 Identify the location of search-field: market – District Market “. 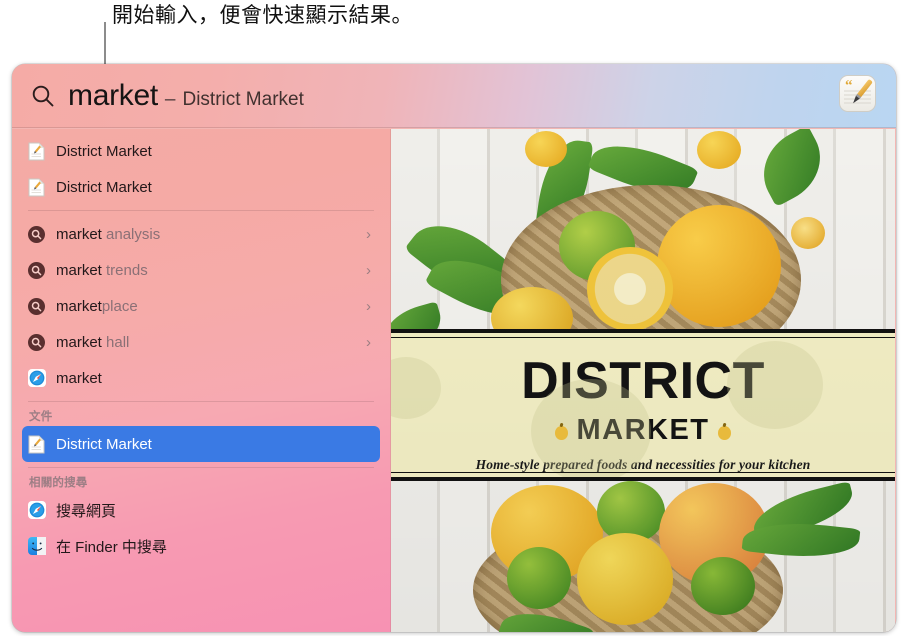
(454, 96).